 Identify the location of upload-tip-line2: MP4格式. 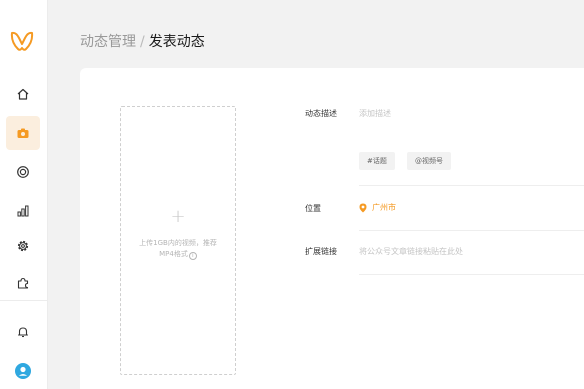
(173, 254).